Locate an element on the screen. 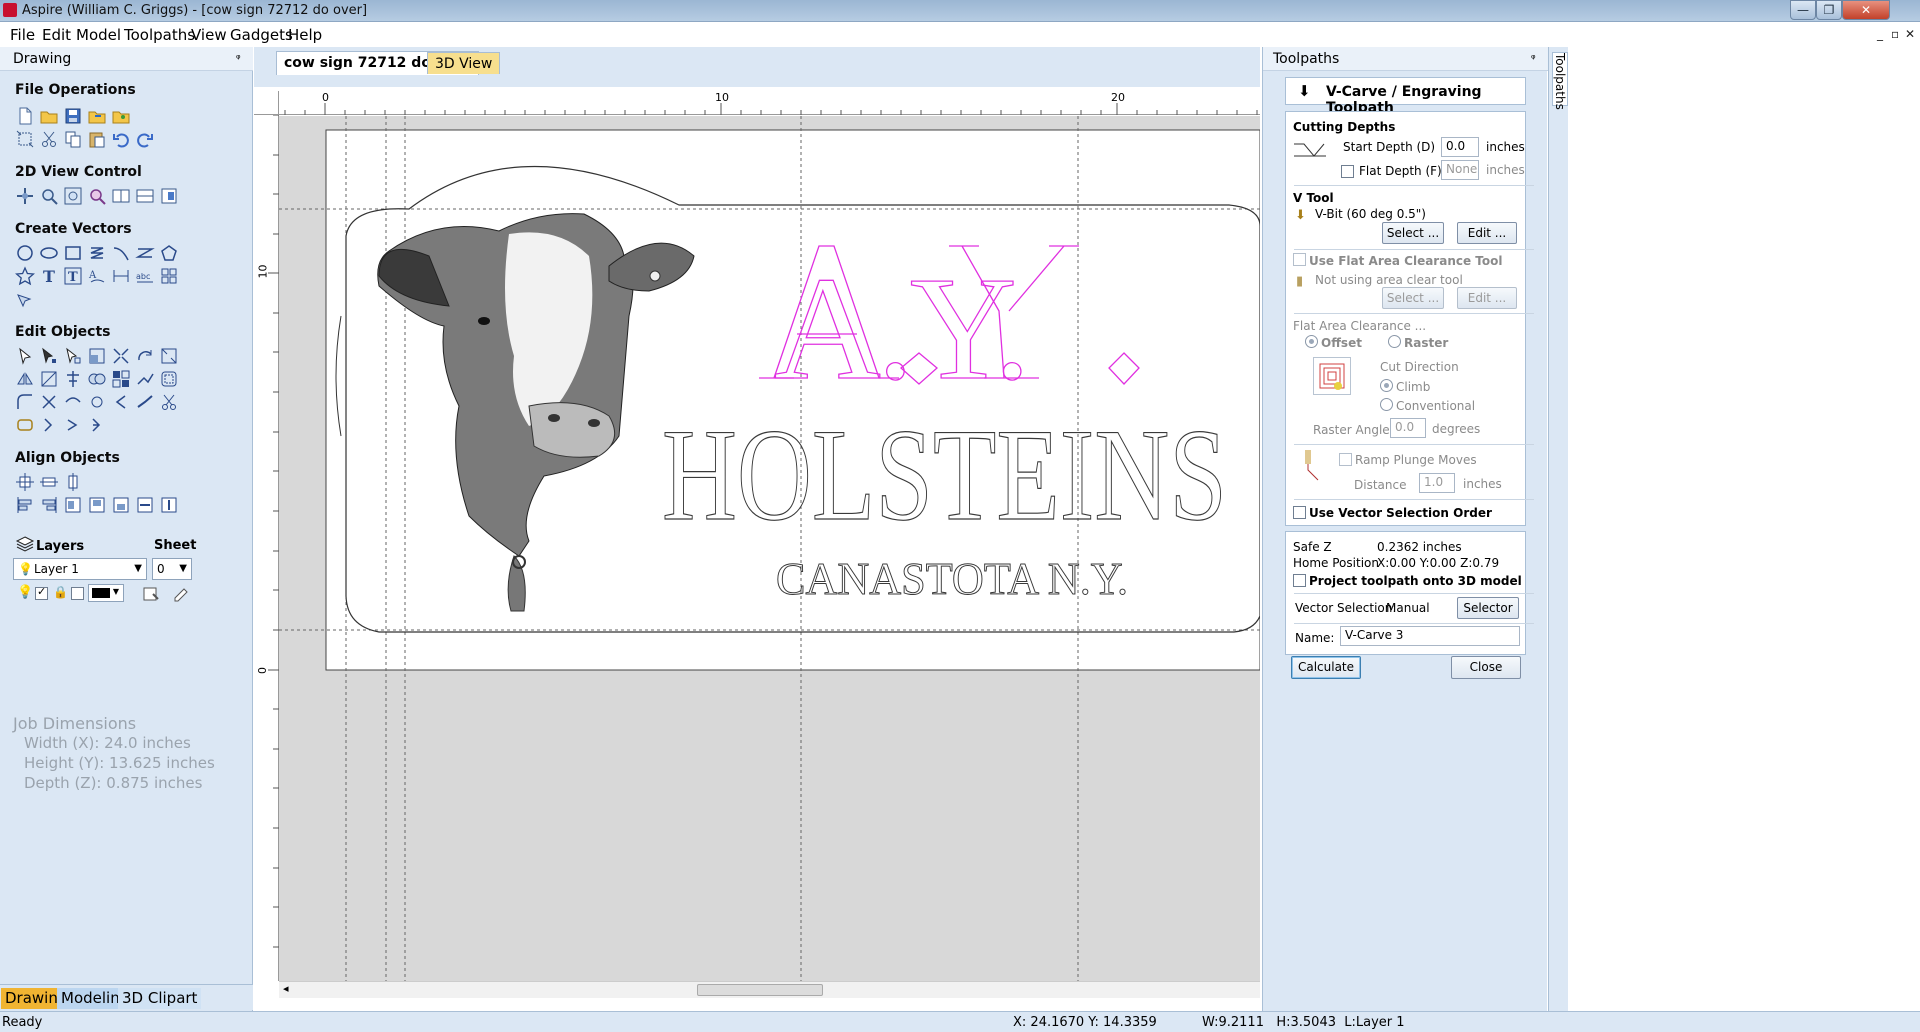  scissors-icon is located at coordinates (168, 401).